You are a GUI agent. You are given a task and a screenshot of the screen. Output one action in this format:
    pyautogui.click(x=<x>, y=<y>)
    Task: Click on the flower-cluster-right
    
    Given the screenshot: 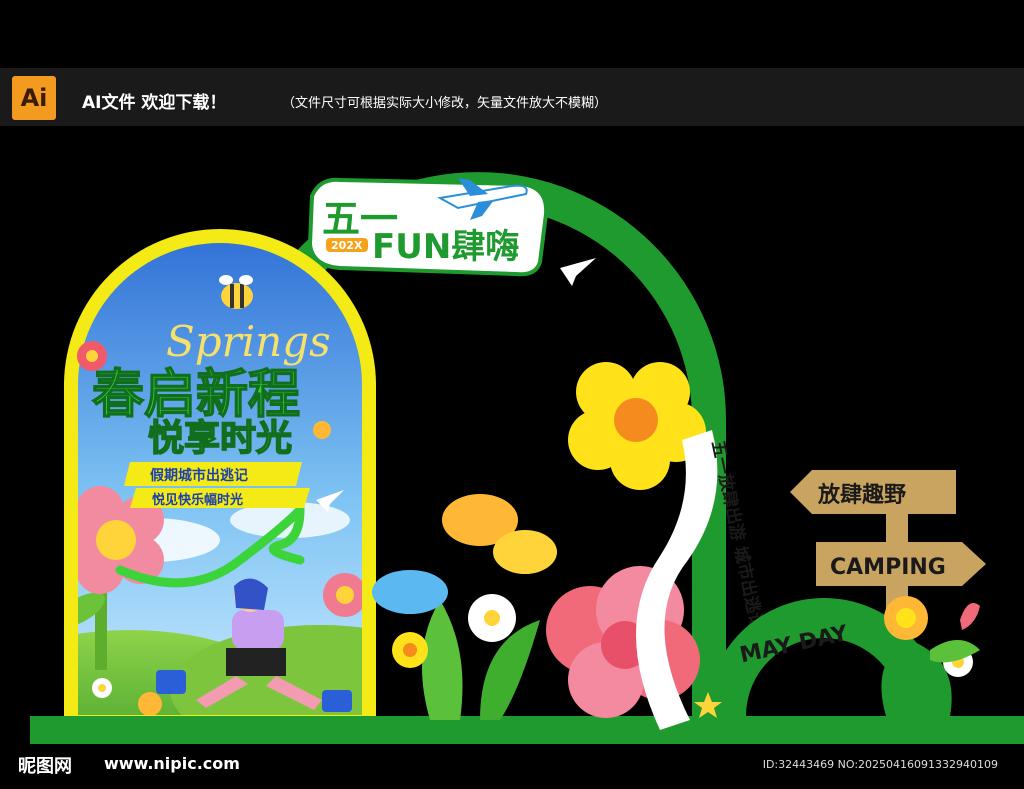 What is the action you would take?
    pyautogui.click(x=930, y=656)
    